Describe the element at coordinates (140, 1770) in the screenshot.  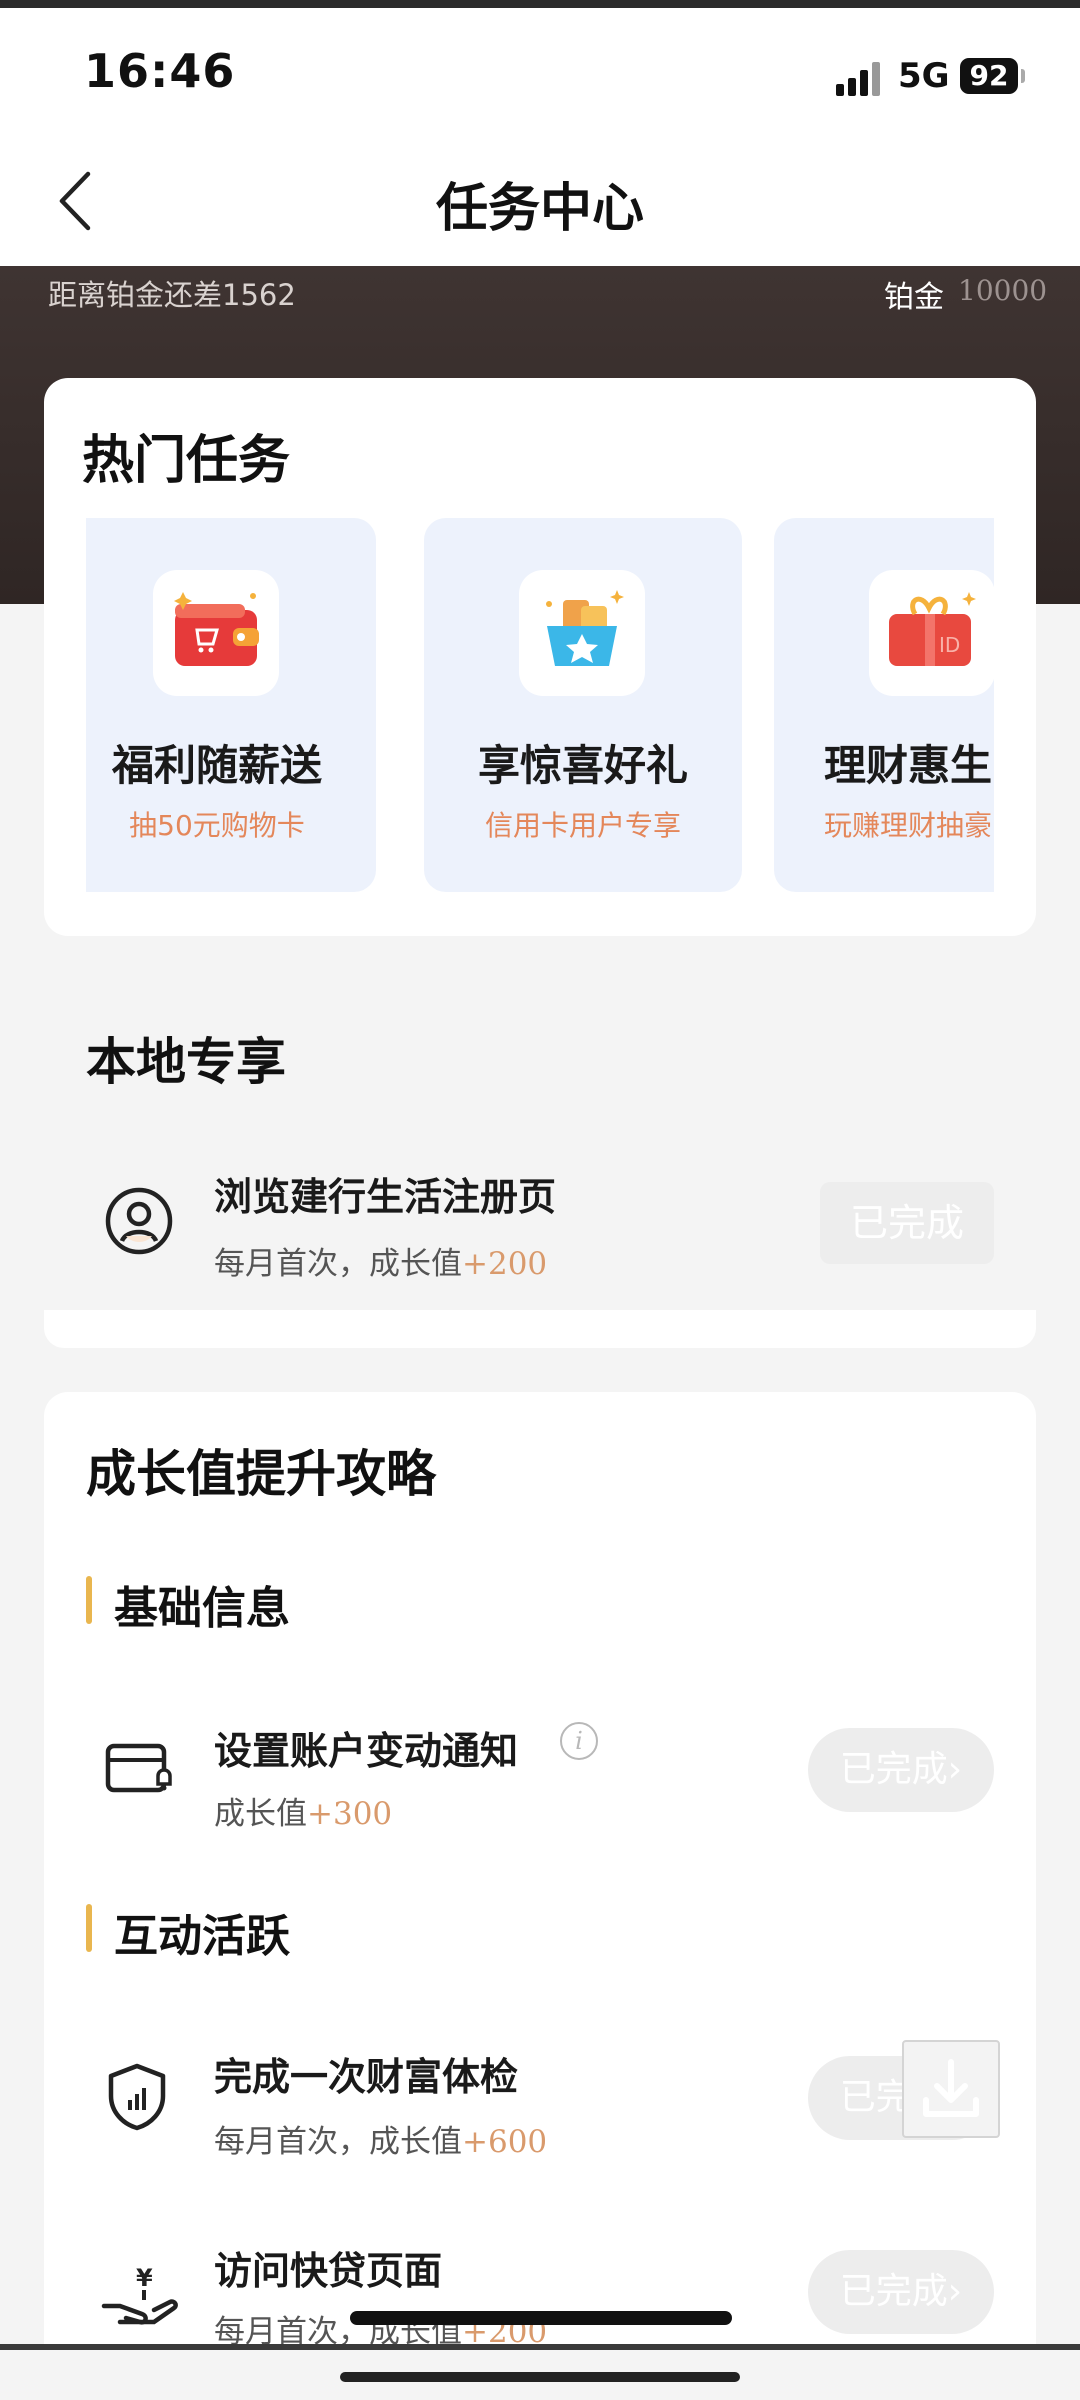
I see `card-bell-icon` at that location.